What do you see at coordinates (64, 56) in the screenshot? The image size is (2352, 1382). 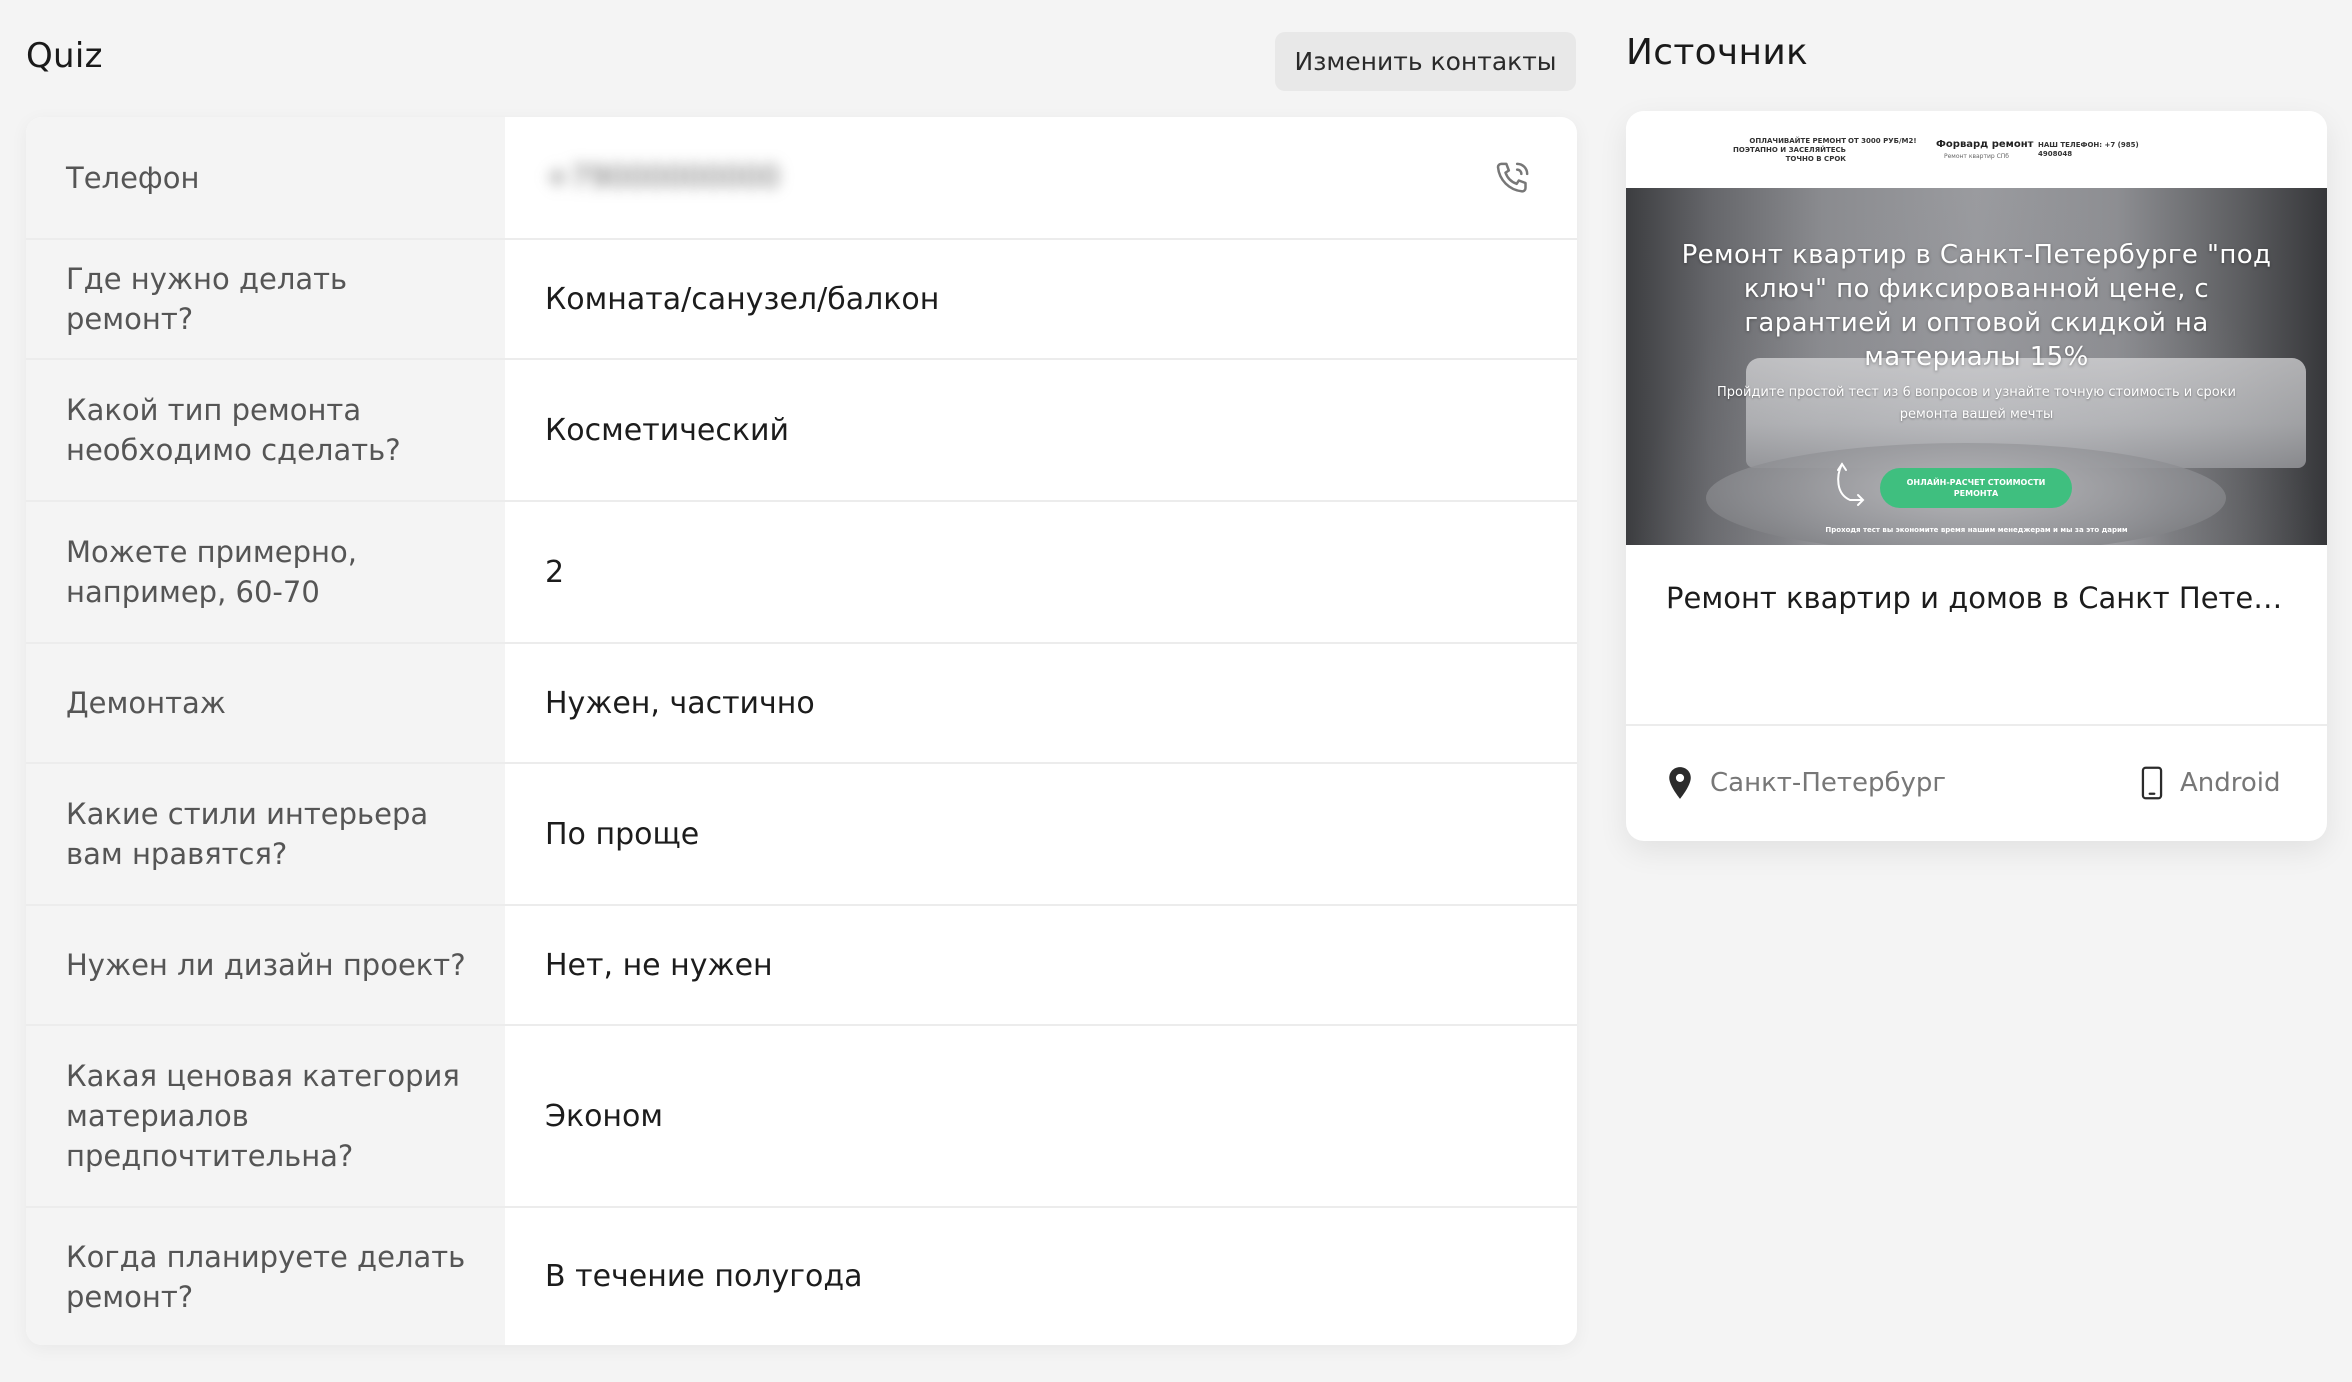 I see `quiz-title: Quiz` at bounding box center [64, 56].